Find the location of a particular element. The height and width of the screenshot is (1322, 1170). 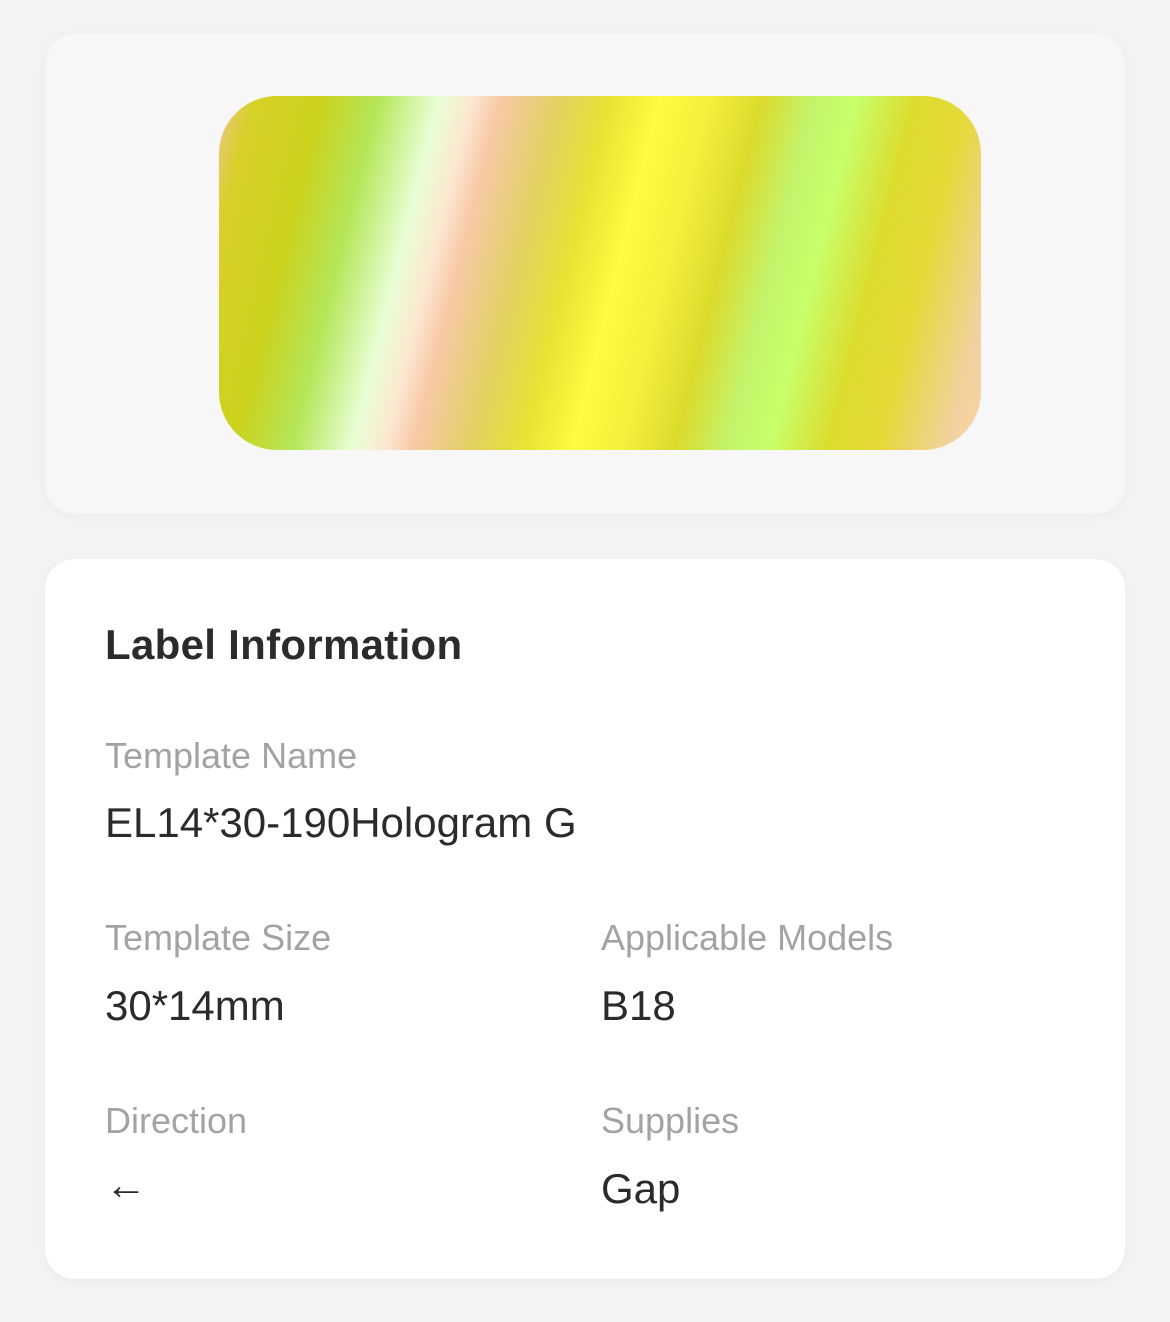

applicable-models-label: Applicable Models is located at coordinates (747, 937).